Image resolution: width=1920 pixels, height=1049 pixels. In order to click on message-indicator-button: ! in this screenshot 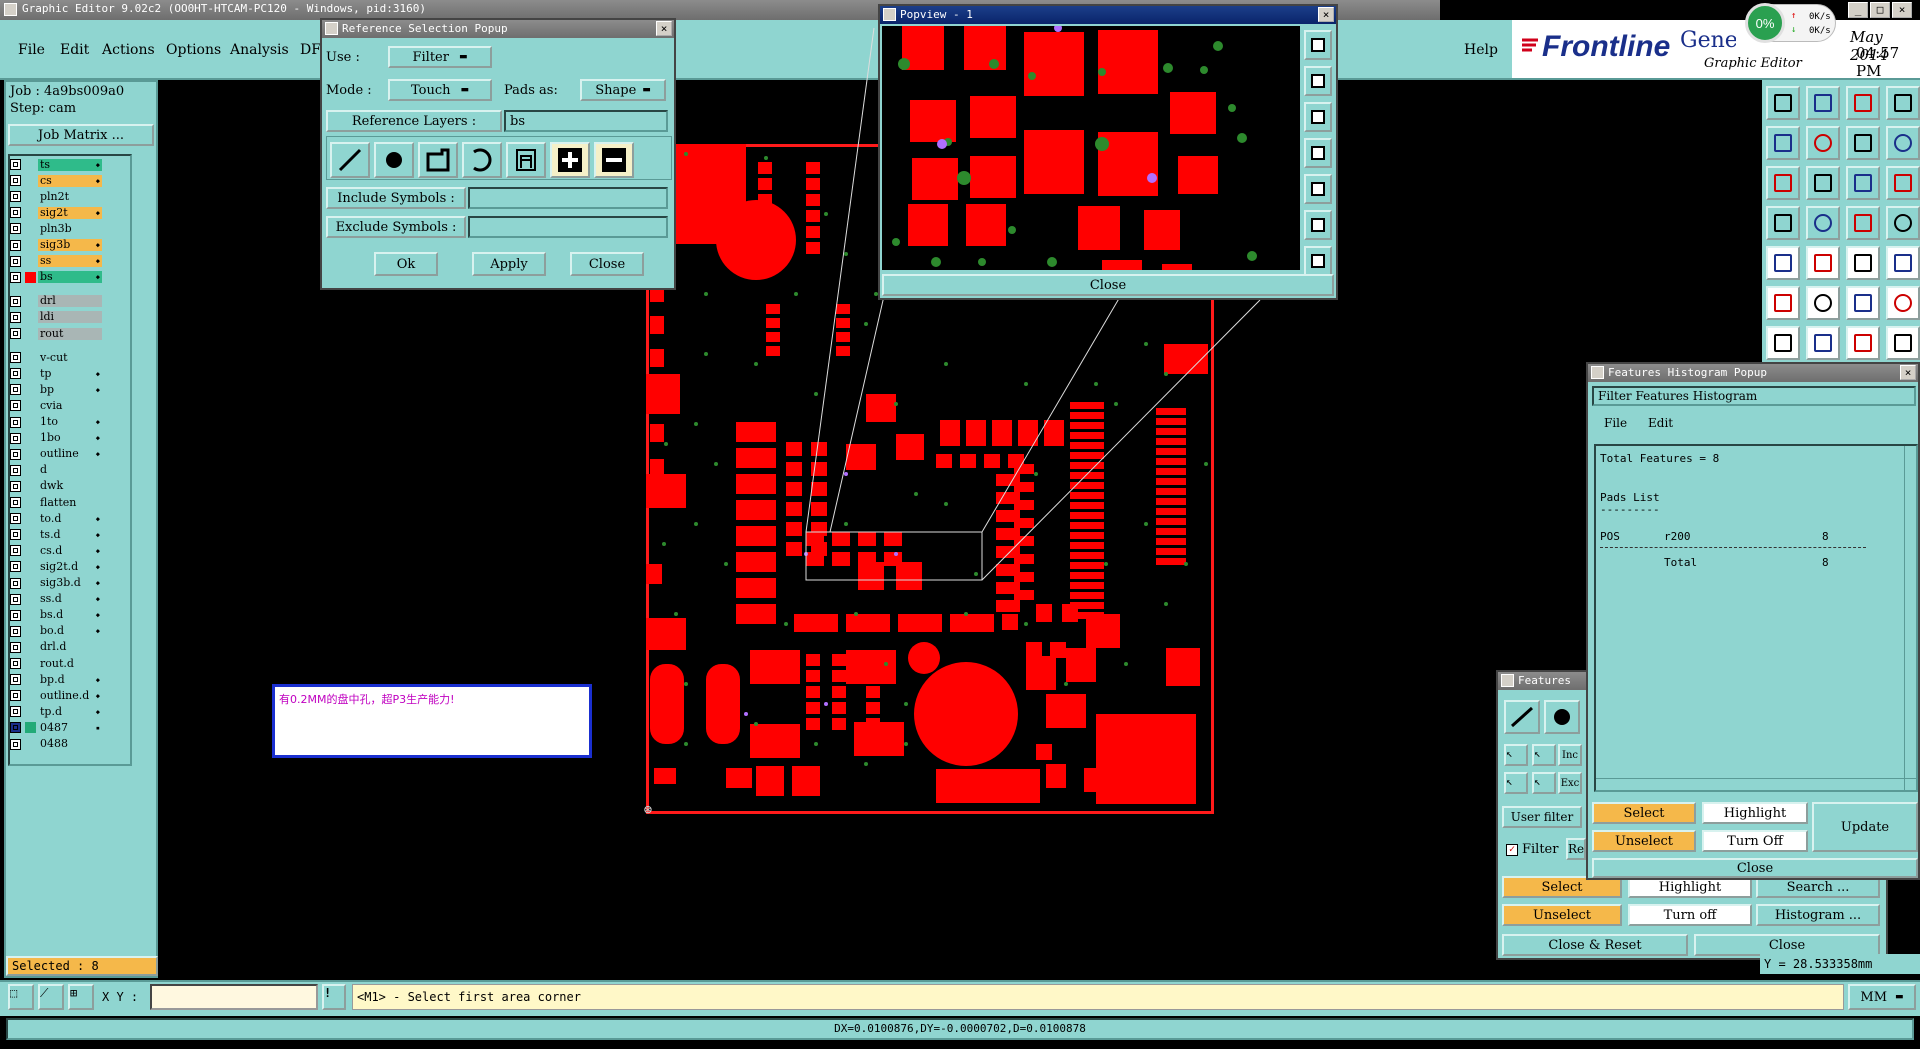, I will do `click(334, 997)`.